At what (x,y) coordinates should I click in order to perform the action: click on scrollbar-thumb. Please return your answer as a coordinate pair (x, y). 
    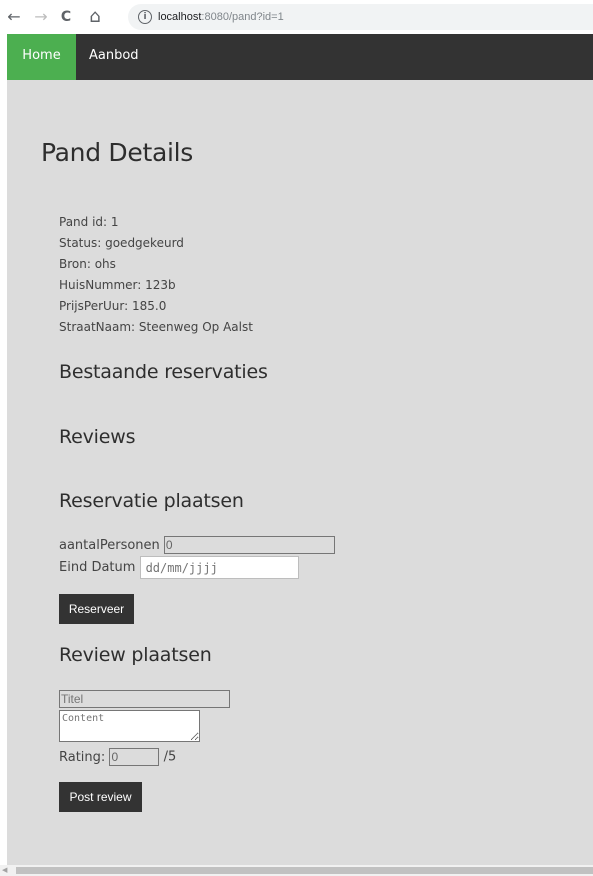
    Looking at the image, I should click on (304, 870).